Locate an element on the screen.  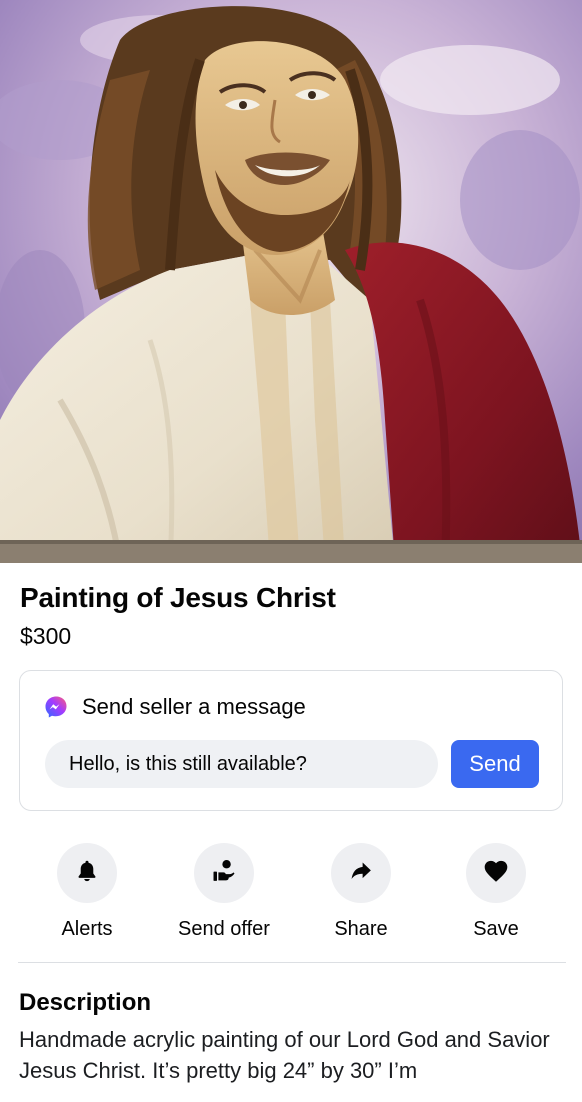
section-divider is located at coordinates (292, 962).